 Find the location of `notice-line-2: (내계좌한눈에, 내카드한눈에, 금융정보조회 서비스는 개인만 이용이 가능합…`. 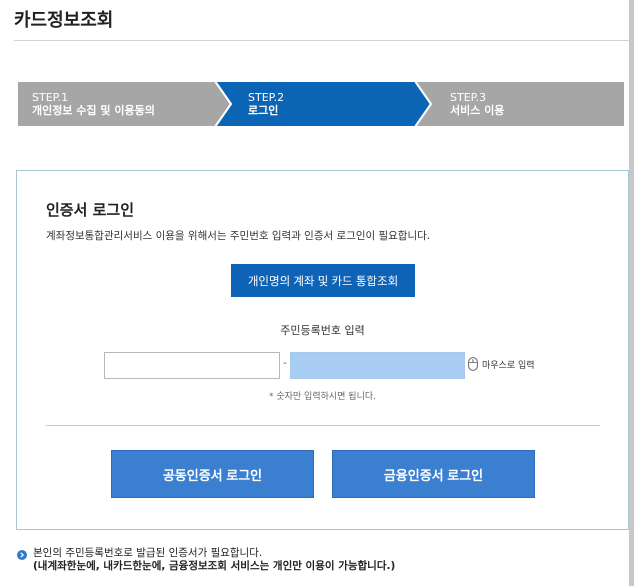

notice-line-2: (내계좌한눈에, 내카드한눈에, 금융정보조회 서비스는 개인만 이용이 가능합… is located at coordinates (214, 566).